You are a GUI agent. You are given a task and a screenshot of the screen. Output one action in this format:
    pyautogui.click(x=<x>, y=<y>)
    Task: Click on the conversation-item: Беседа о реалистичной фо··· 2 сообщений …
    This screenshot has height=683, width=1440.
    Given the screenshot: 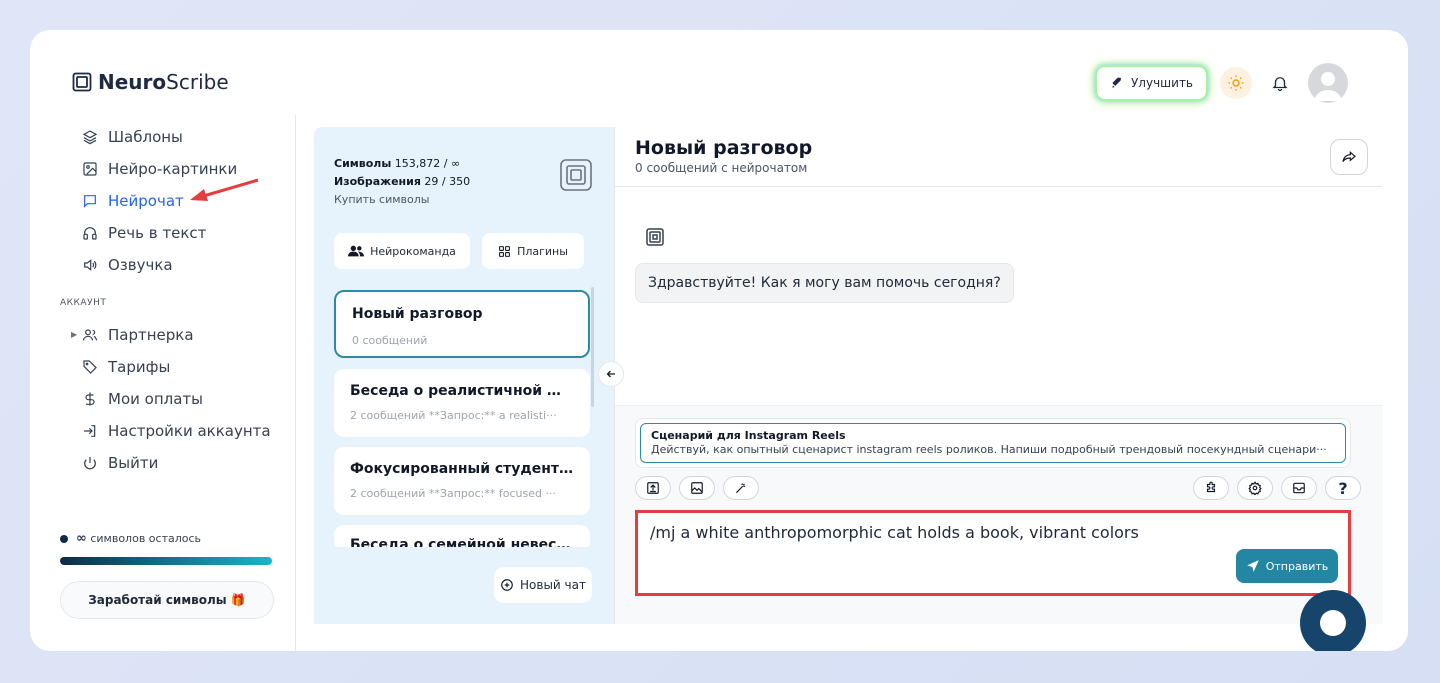 What is the action you would take?
    pyautogui.click(x=462, y=403)
    